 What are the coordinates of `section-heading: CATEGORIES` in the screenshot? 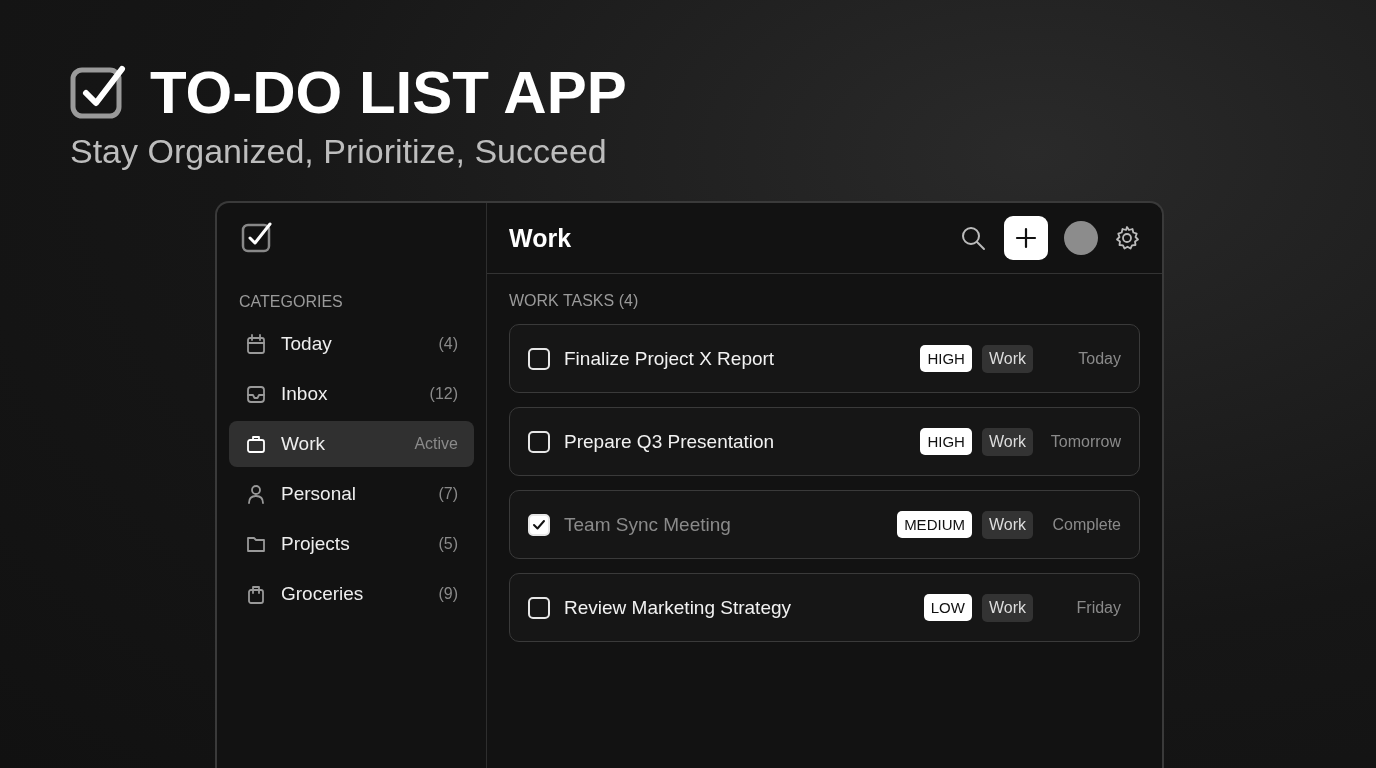 It's located at (291, 302).